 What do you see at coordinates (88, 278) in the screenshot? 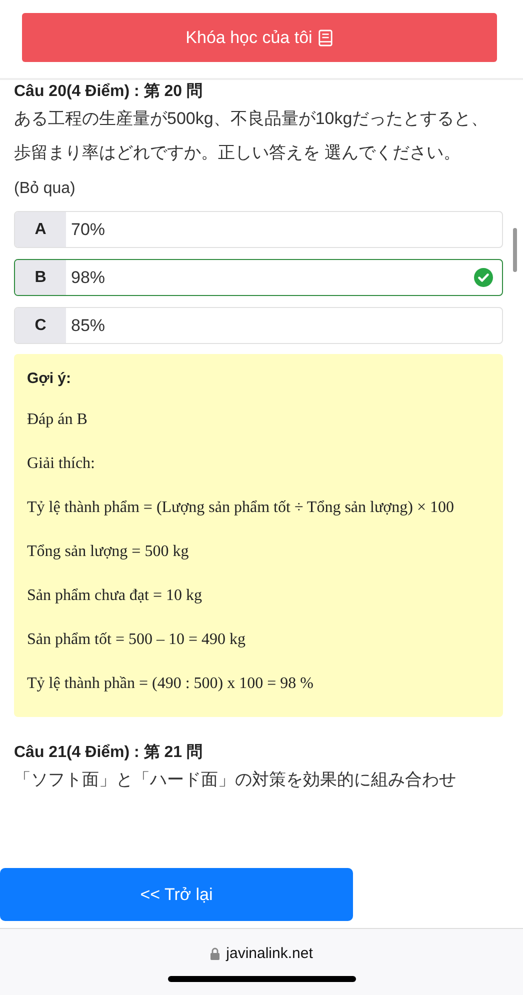
I see `option-text: 98%` at bounding box center [88, 278].